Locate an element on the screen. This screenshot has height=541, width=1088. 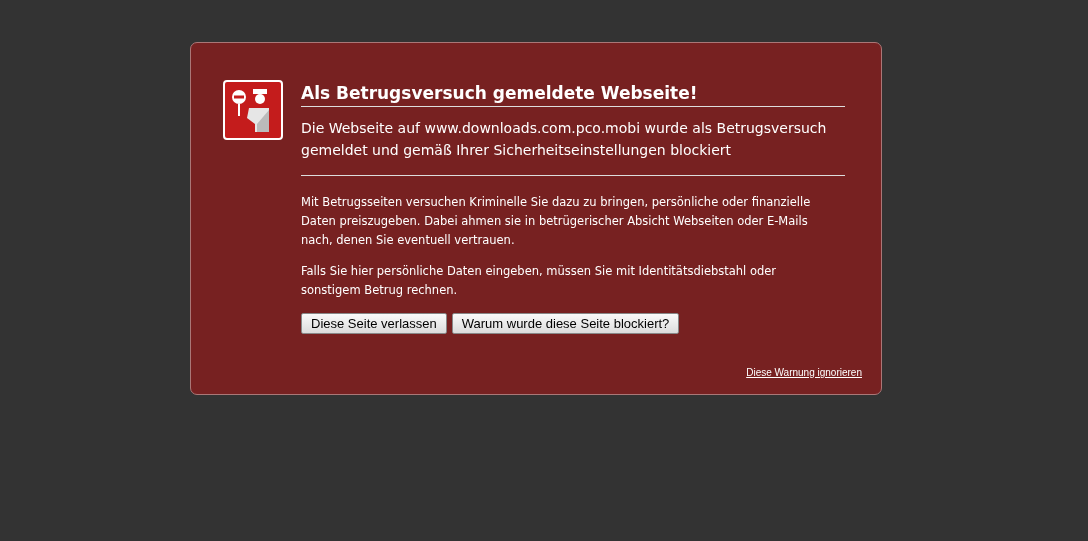
warning-title: Als Betrugsversuch gemeldete Webseite! is located at coordinates (500, 92).